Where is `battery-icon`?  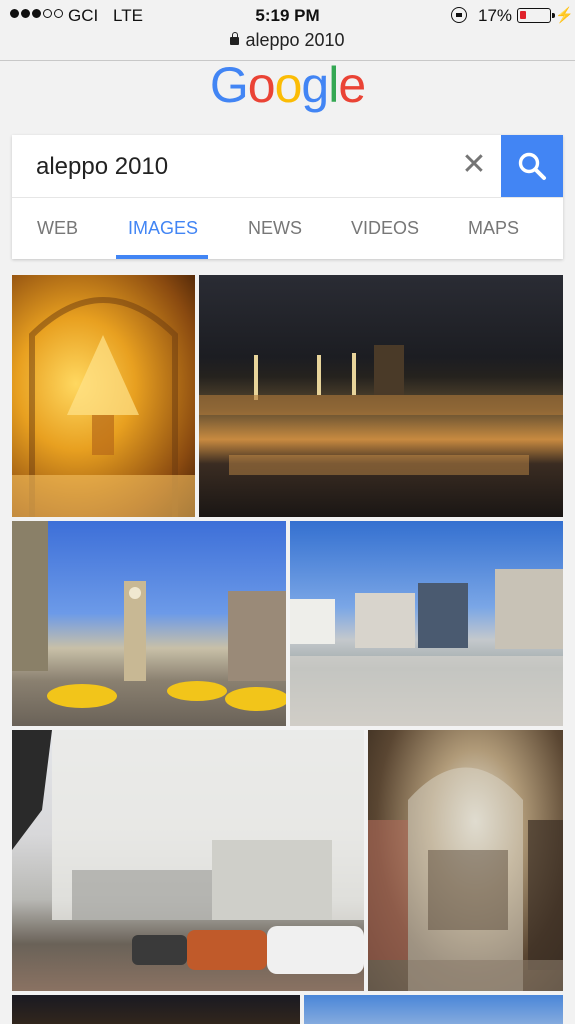
battery-icon is located at coordinates (536, 15).